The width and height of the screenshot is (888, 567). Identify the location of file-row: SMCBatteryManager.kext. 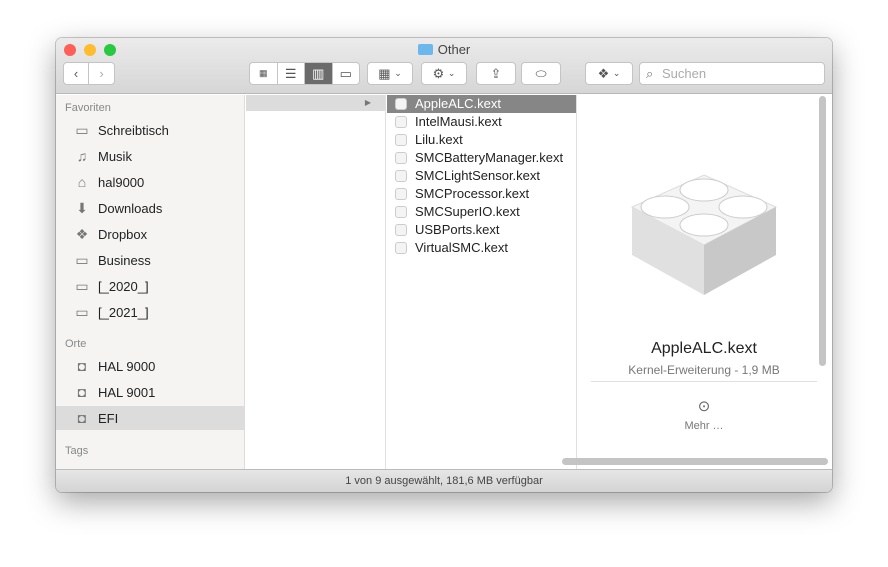
(481, 158).